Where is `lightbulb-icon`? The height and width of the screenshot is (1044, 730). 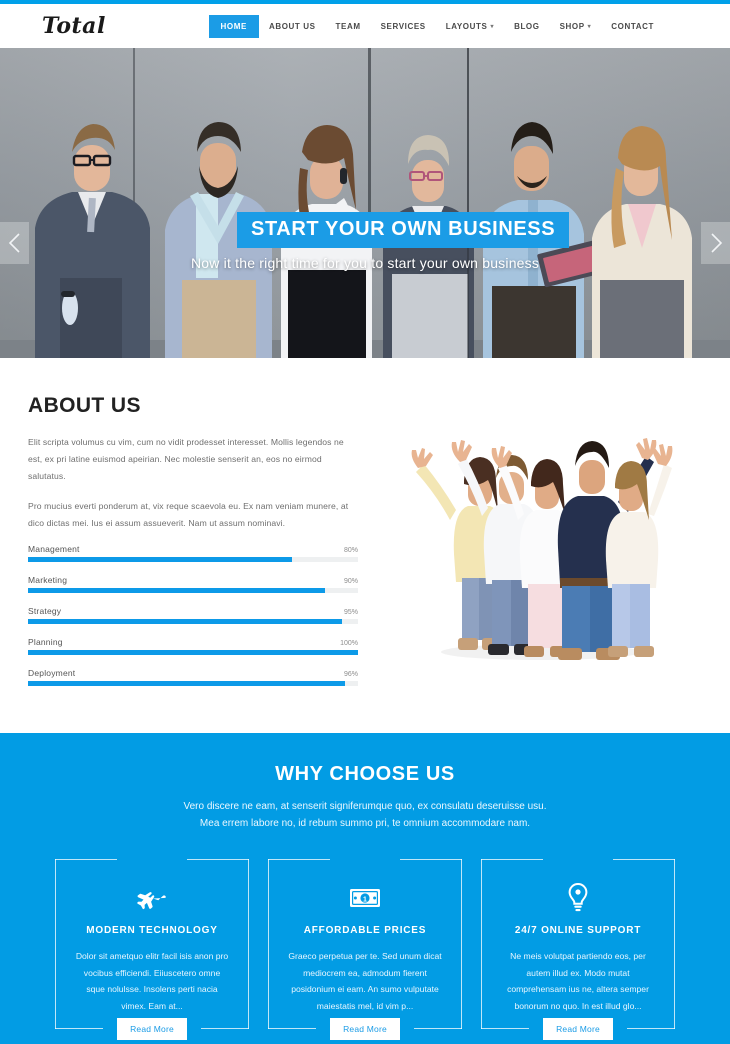
lightbulb-icon is located at coordinates (578, 898).